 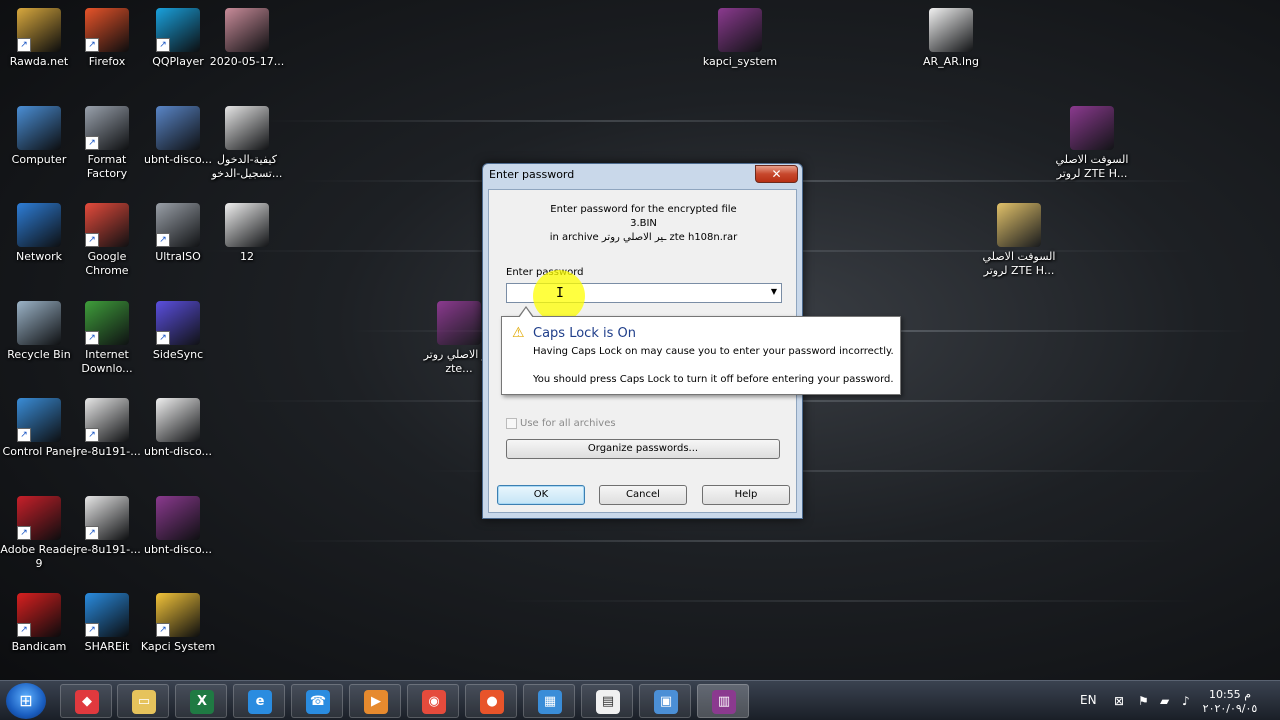 I want to click on language-indicator: EN, so click(x=1088, y=700).